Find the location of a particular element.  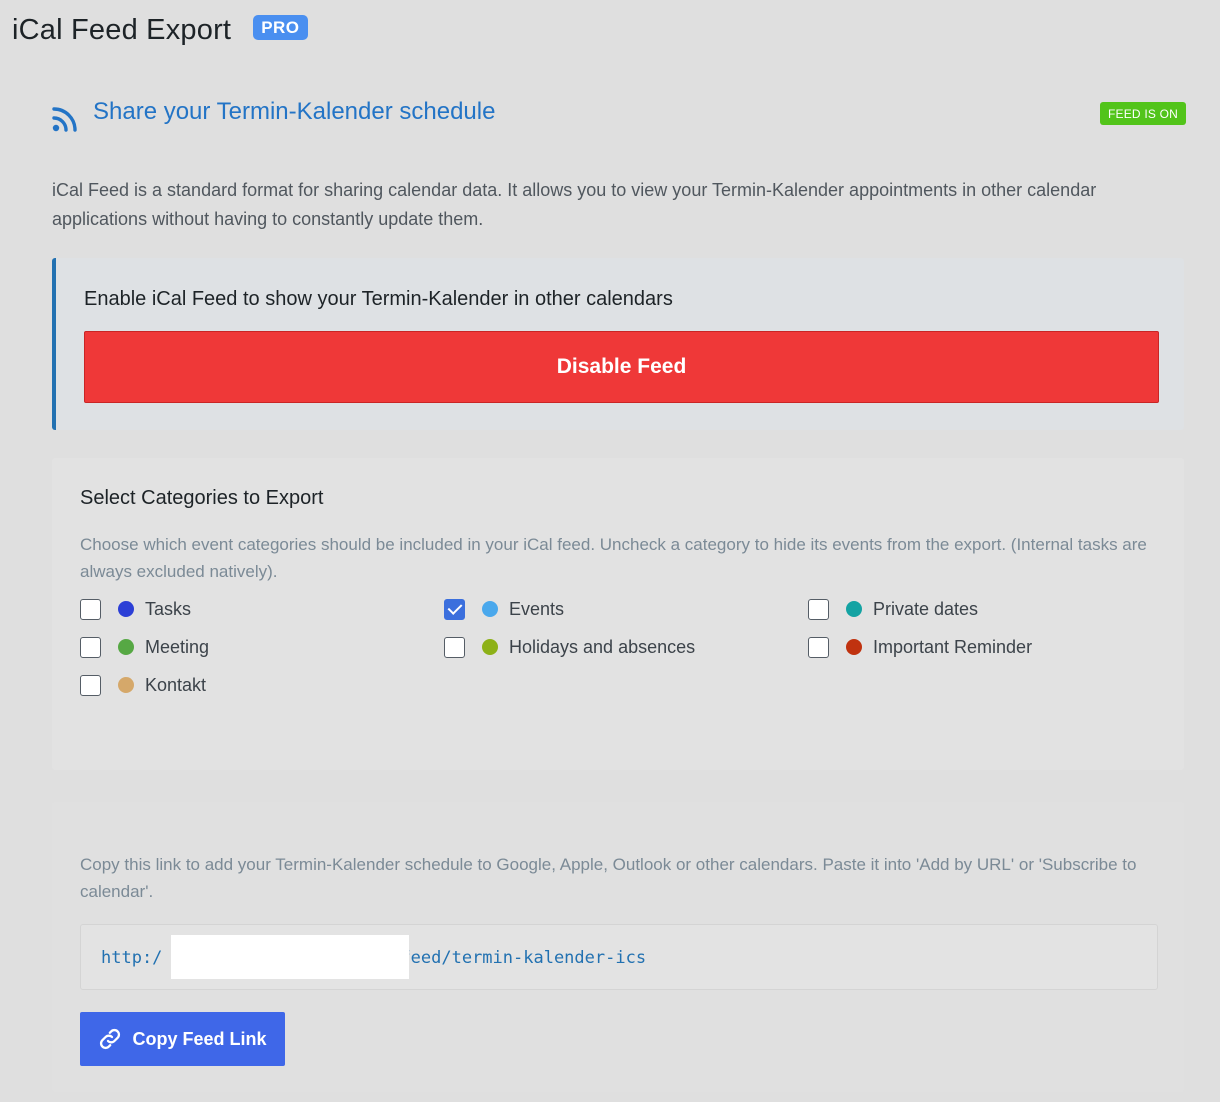

category-item: Private dates is located at coordinates (990, 609).